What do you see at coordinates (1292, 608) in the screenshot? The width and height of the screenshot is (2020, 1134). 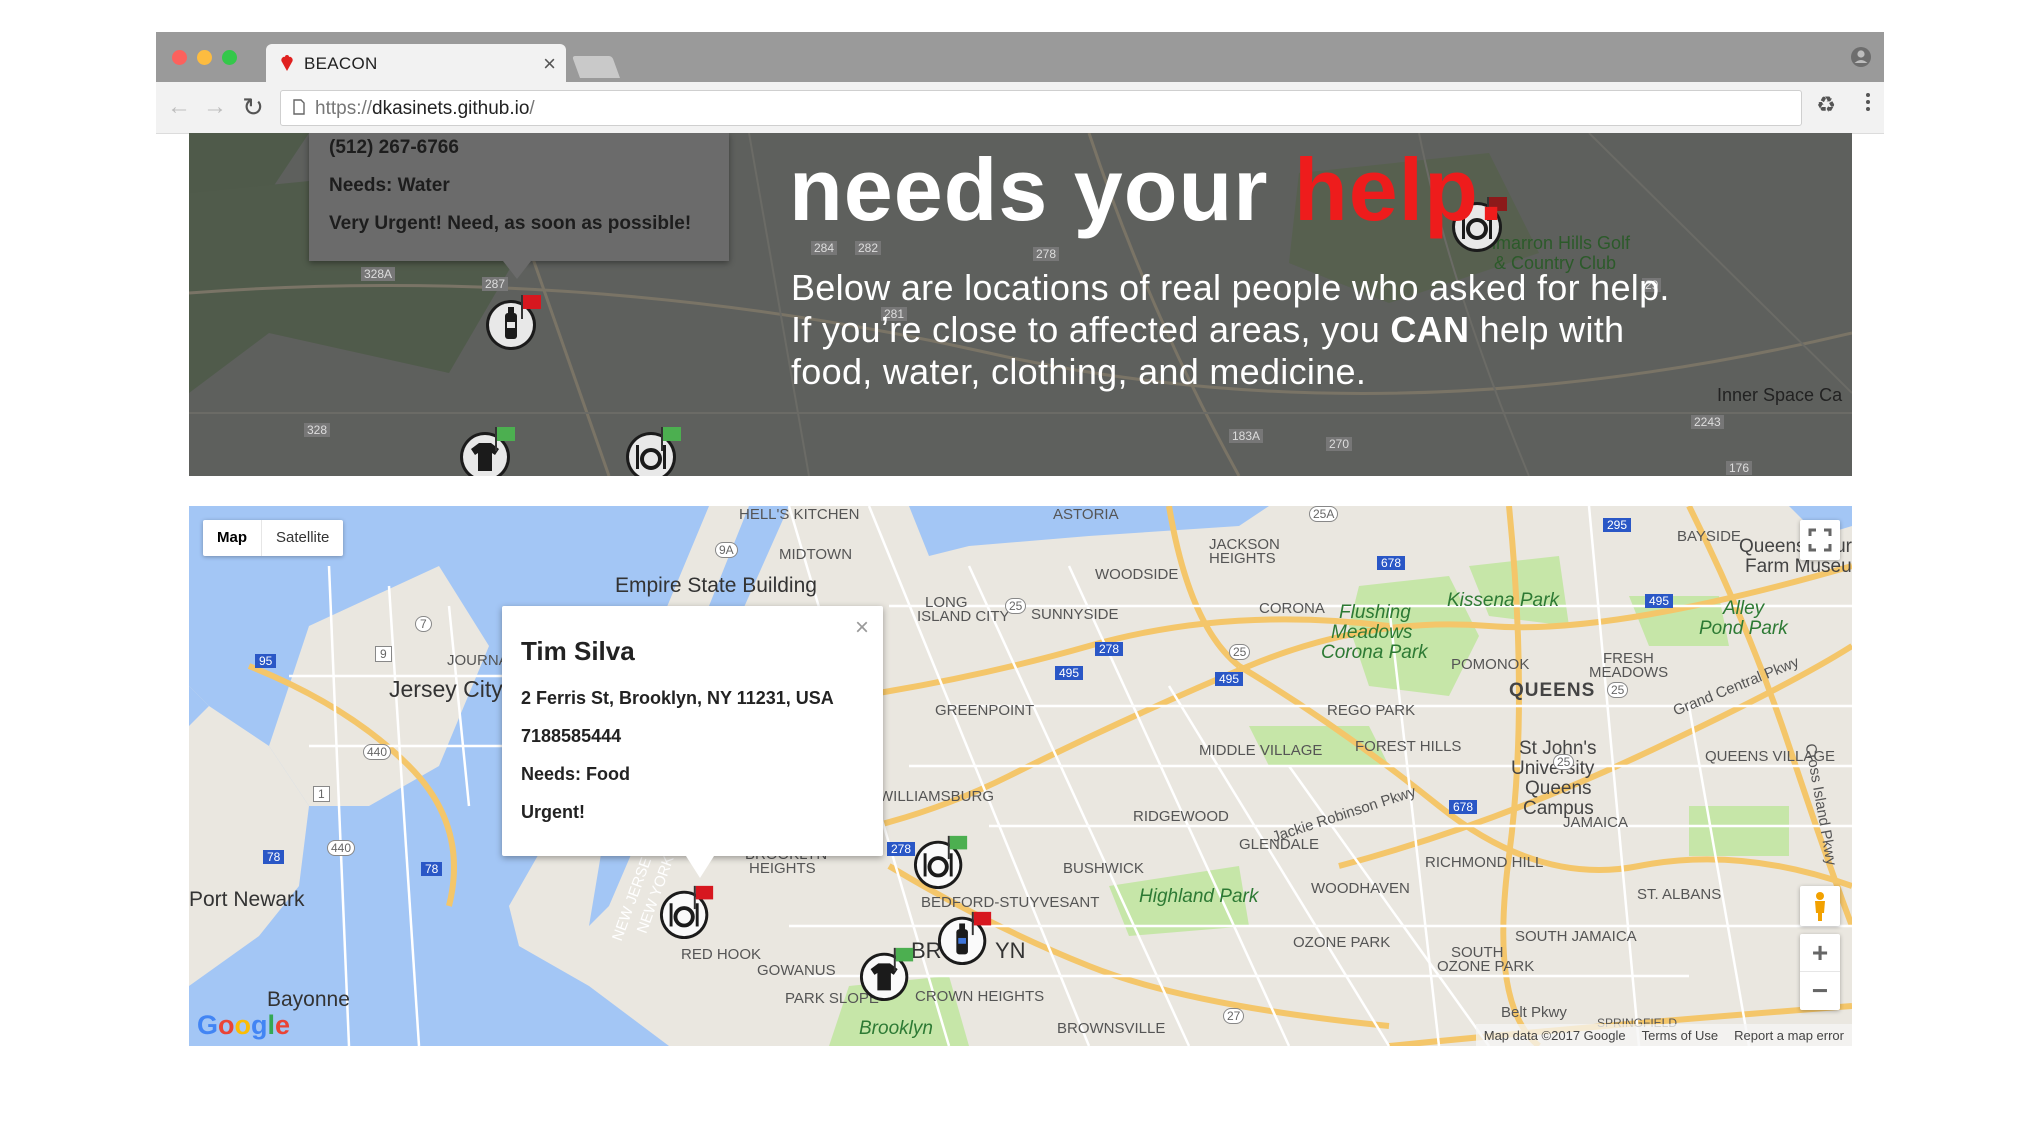 I see `map-label: CORONA` at bounding box center [1292, 608].